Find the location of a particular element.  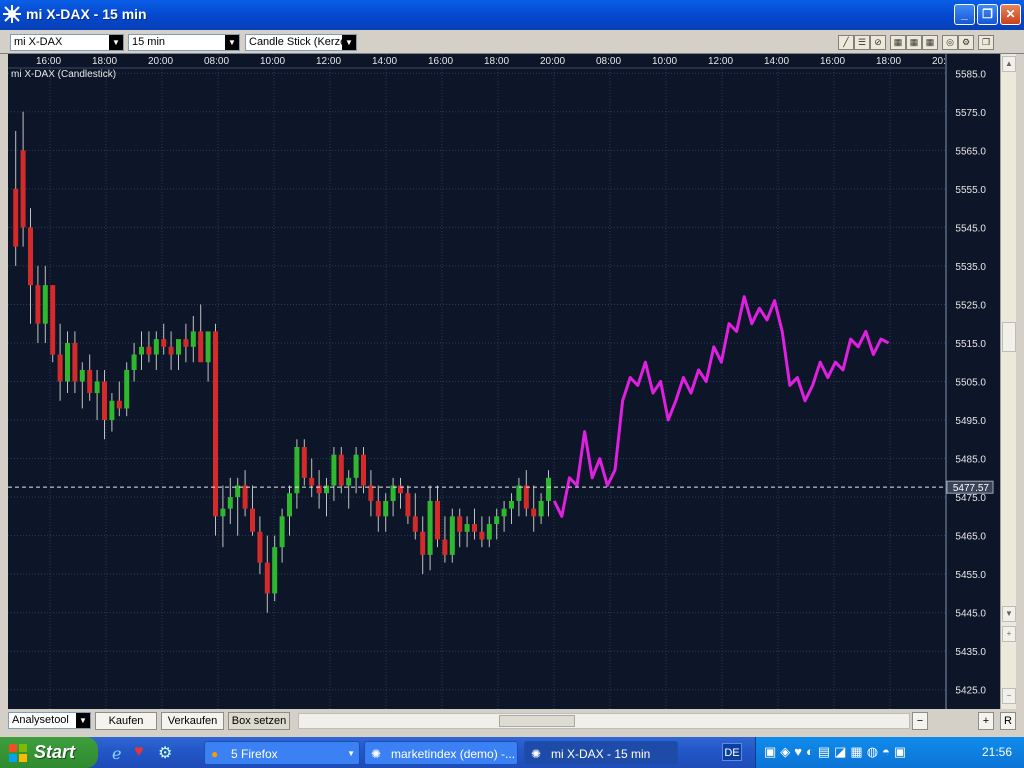

interval-select: 15 min ▼ is located at coordinates (184, 42).